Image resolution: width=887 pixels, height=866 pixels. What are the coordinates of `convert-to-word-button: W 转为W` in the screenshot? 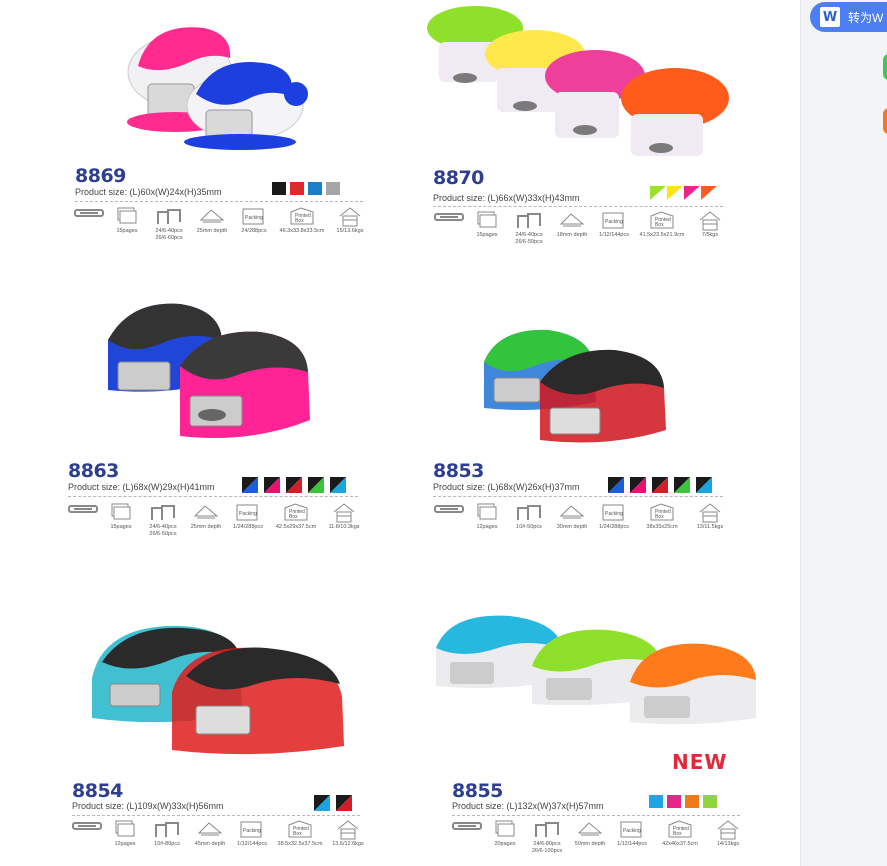 It's located at (848, 17).